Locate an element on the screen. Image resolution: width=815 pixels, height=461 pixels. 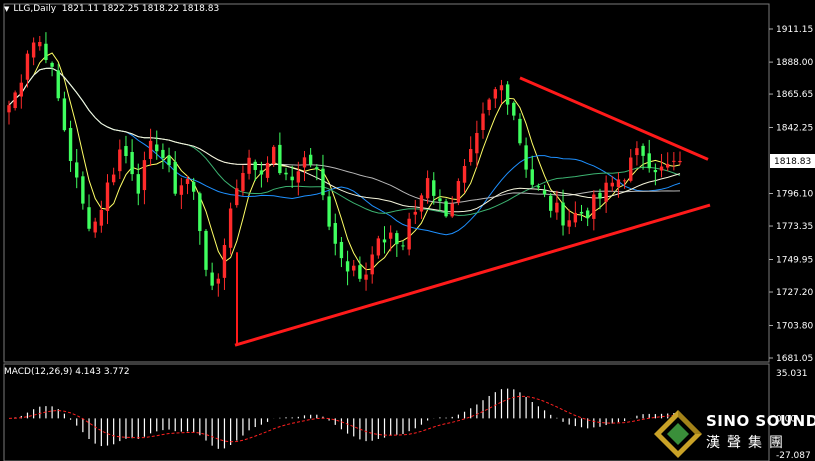
macd-signal-line is located at coordinates (344, 419).